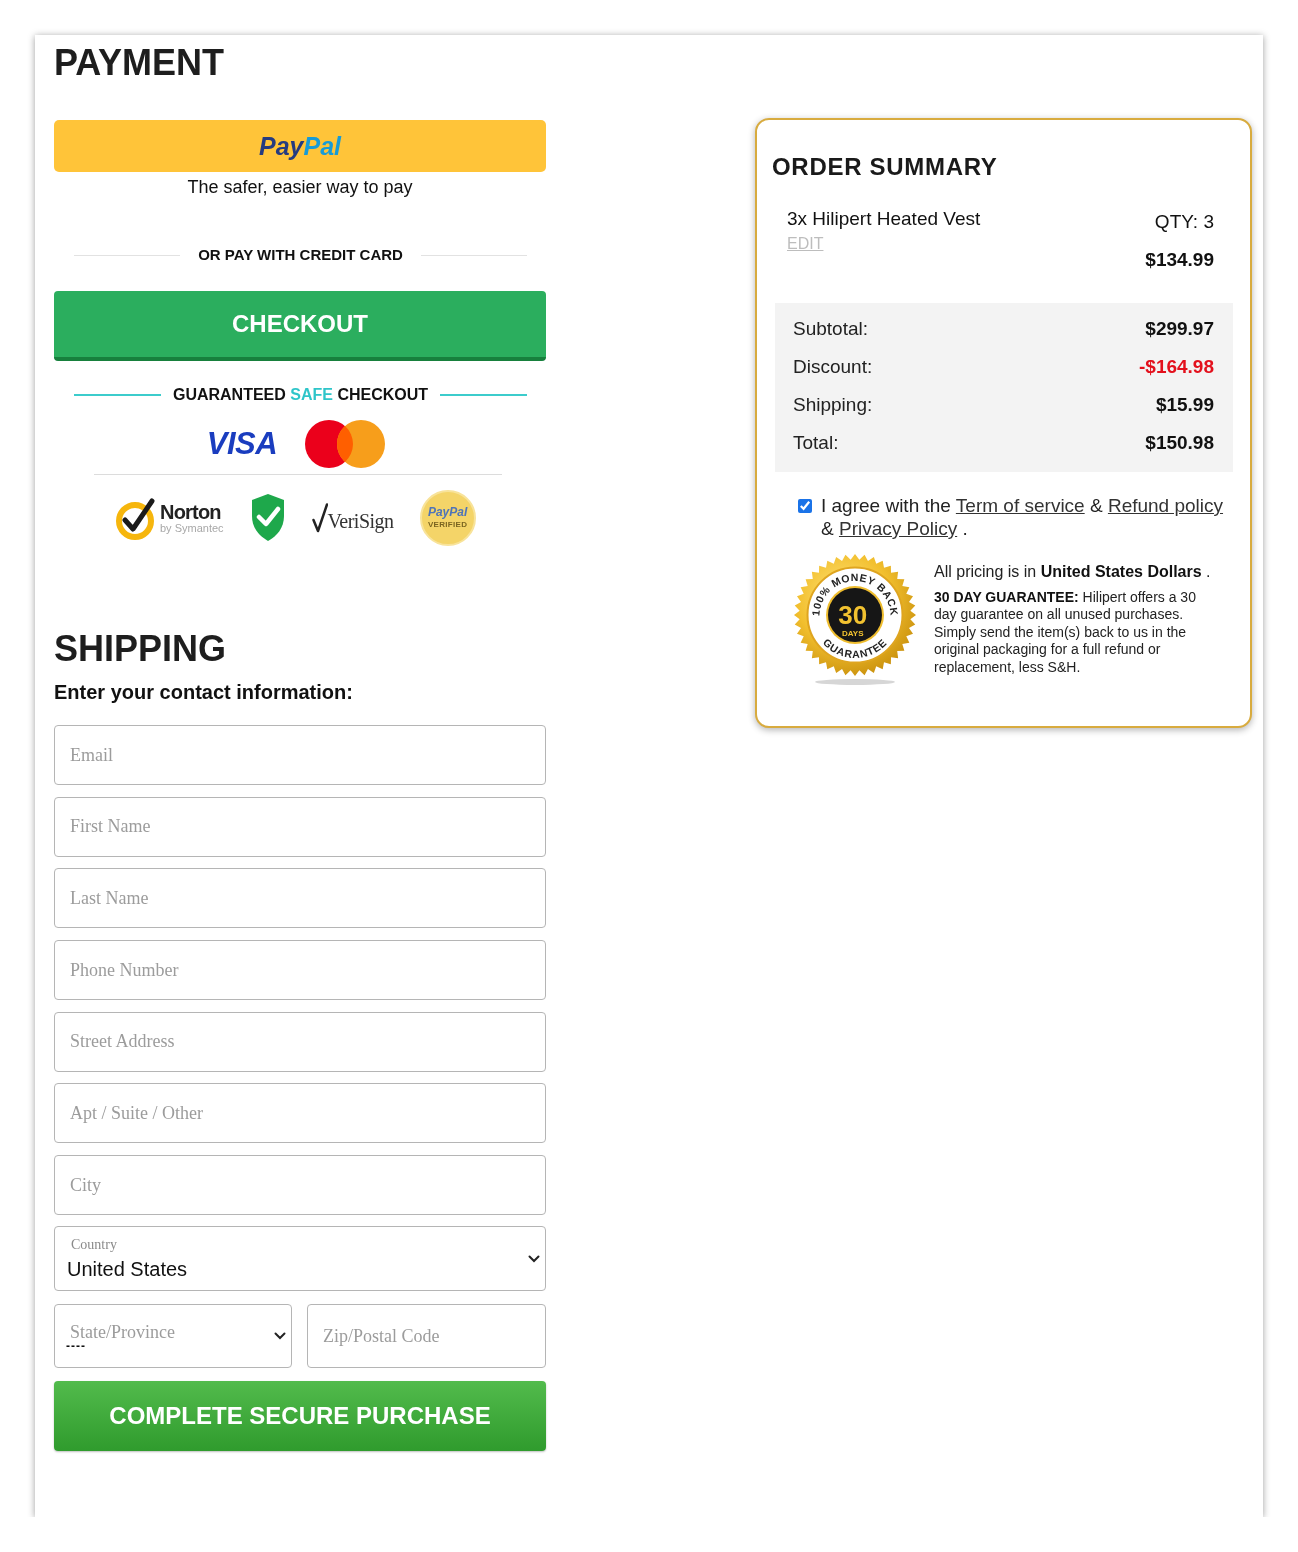 Image resolution: width=1298 pixels, height=1552 pixels. I want to click on mastercard-icon, so click(345, 443).